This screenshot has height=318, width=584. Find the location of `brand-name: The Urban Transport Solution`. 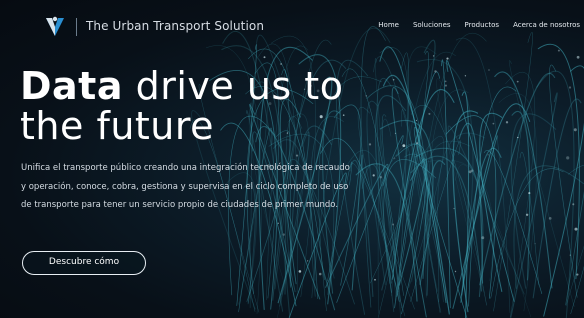

brand-name: The Urban Transport Solution is located at coordinates (175, 26).